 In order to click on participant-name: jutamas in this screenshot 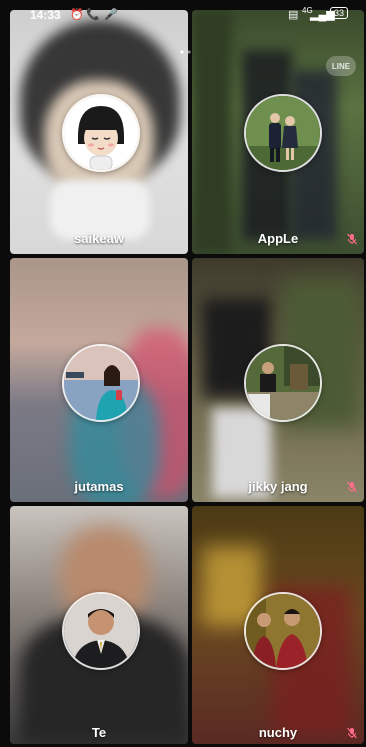, I will do `click(99, 486)`.